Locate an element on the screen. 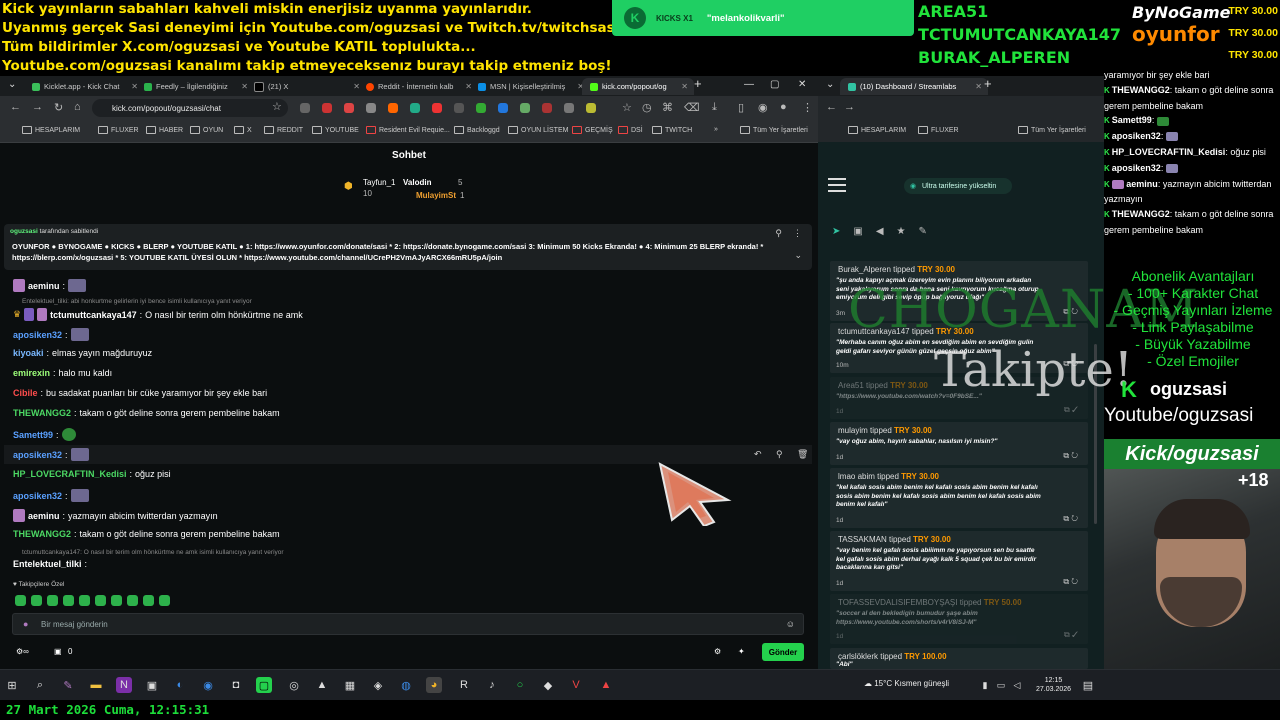  more-options-icon: ⋮ is located at coordinates (797, 233).